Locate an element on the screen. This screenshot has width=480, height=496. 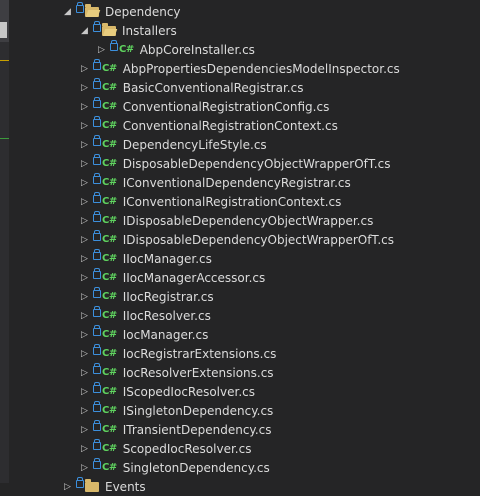
tree-node-file: ▷ C# IConventionalDependencyRegistrar.cs is located at coordinates (240, 182).